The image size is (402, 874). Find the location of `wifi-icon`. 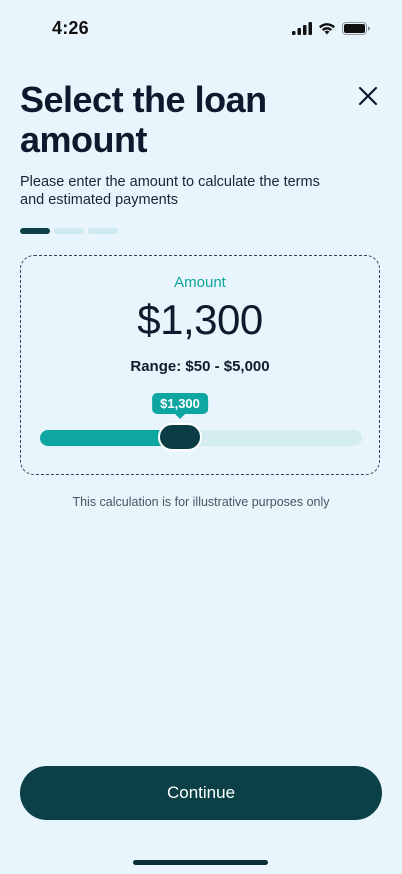

wifi-icon is located at coordinates (327, 31).